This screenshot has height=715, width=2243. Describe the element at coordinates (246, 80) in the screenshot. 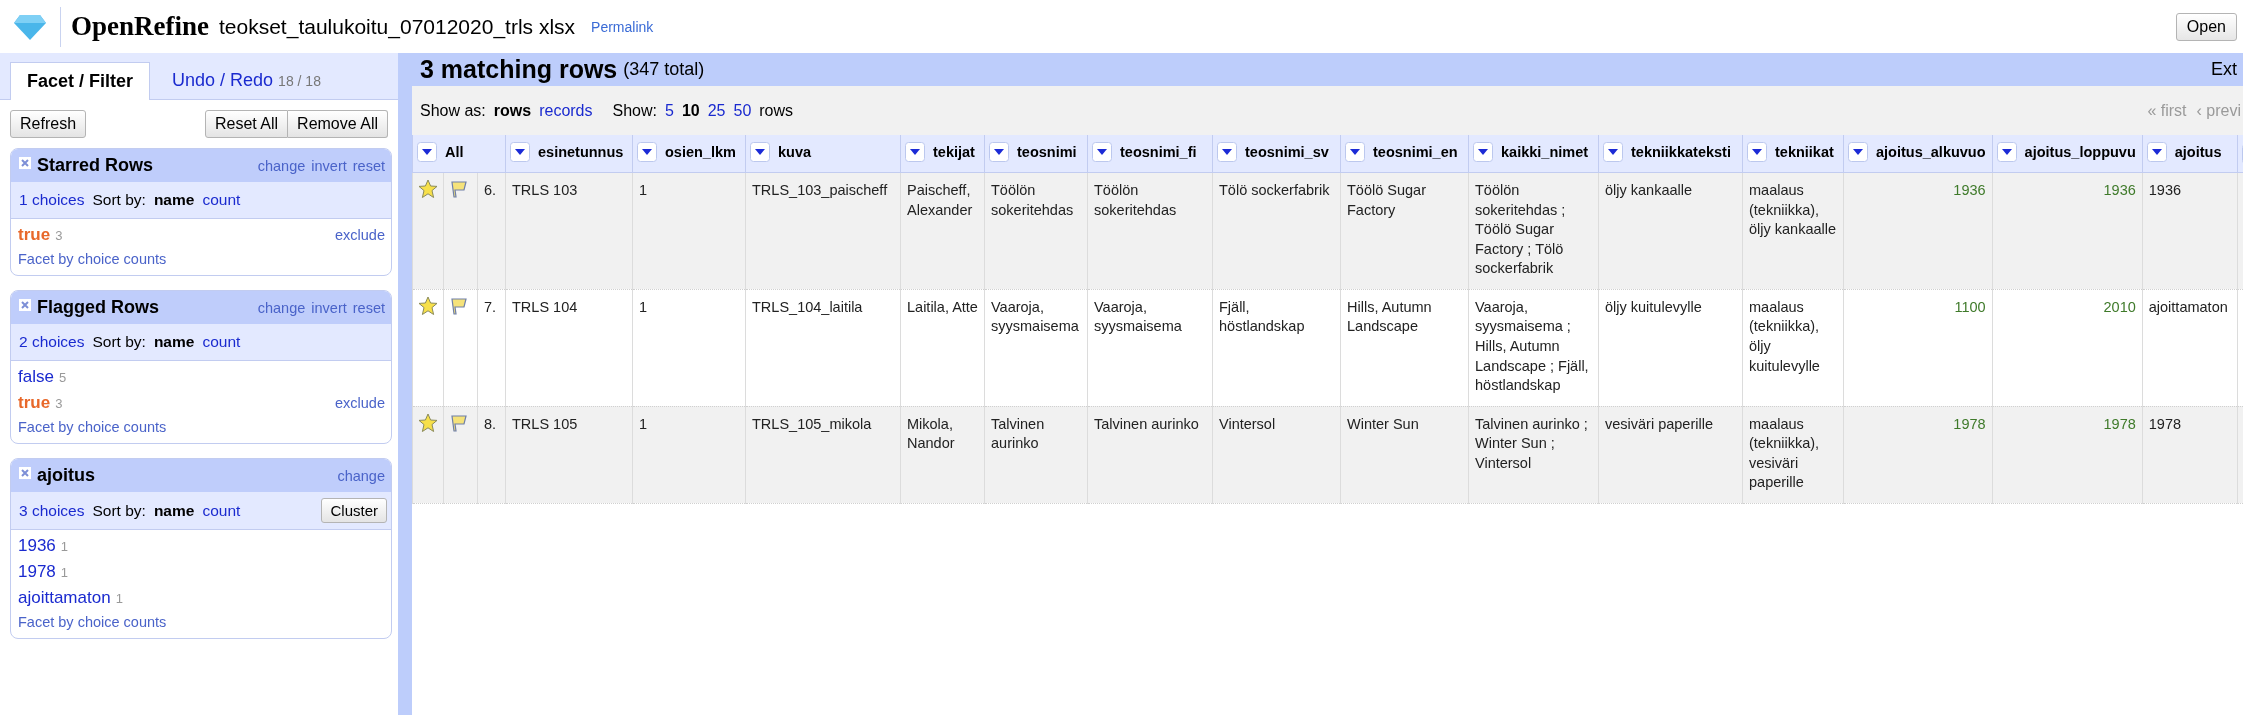

I see `panel-tab: Undo / Redo 18 / 18` at that location.